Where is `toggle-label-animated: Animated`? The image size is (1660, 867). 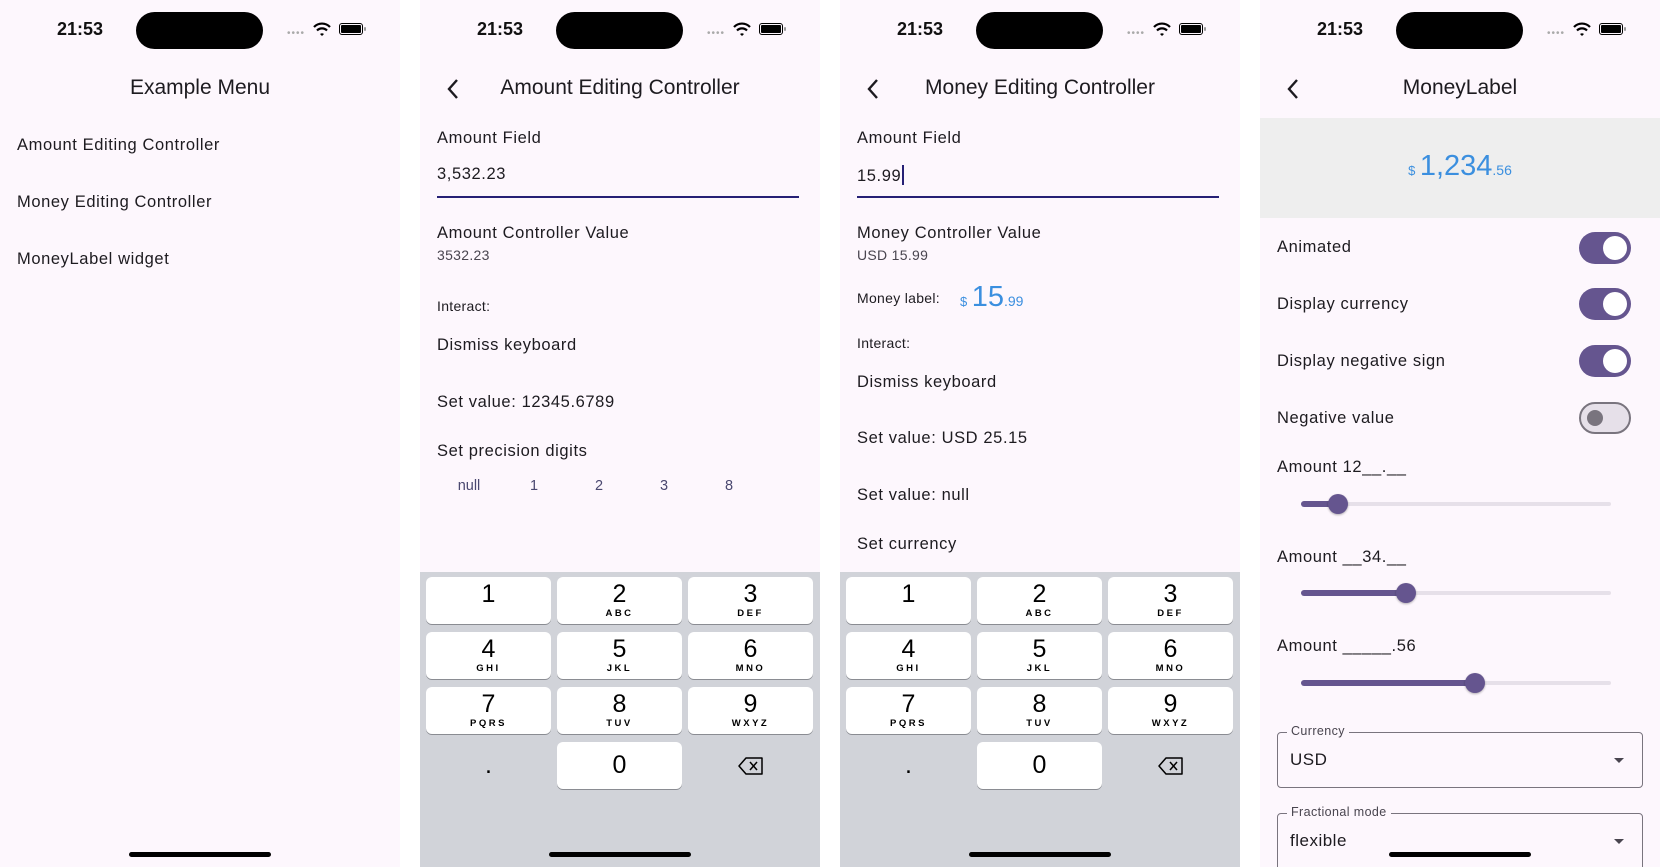
toggle-label-animated: Animated is located at coordinates (1314, 247).